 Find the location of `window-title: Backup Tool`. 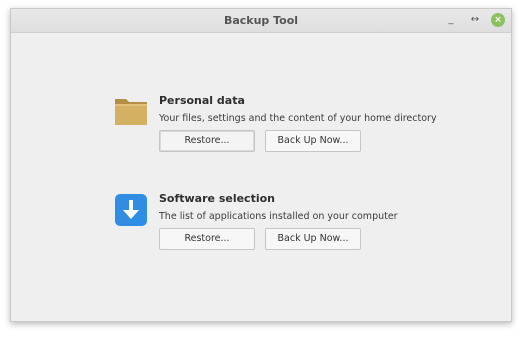

window-title: Backup Tool is located at coordinates (261, 20).